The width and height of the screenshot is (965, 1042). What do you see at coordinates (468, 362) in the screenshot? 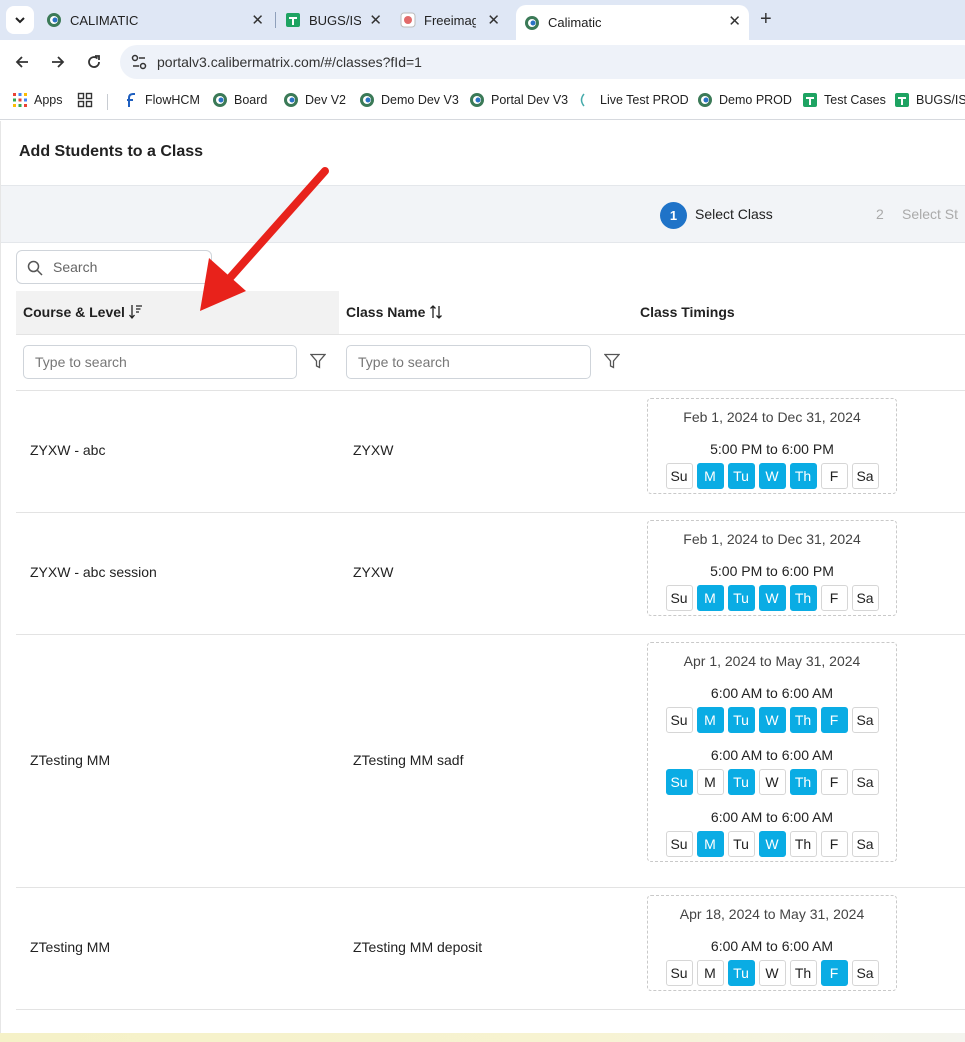
I see `class-name-filter-input` at bounding box center [468, 362].